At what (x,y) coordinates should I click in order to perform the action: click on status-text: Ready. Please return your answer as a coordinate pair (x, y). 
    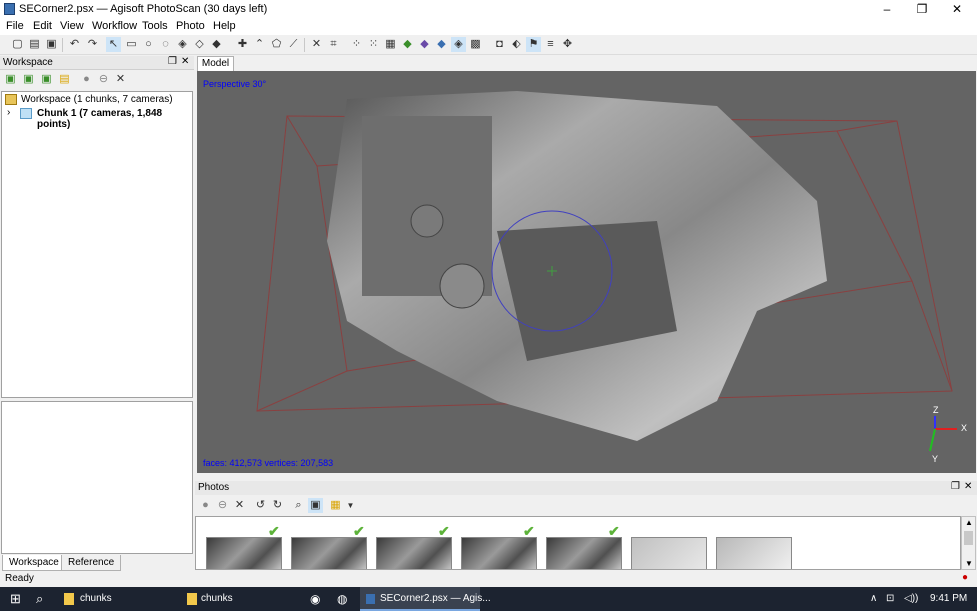
    Looking at the image, I should click on (19, 578).